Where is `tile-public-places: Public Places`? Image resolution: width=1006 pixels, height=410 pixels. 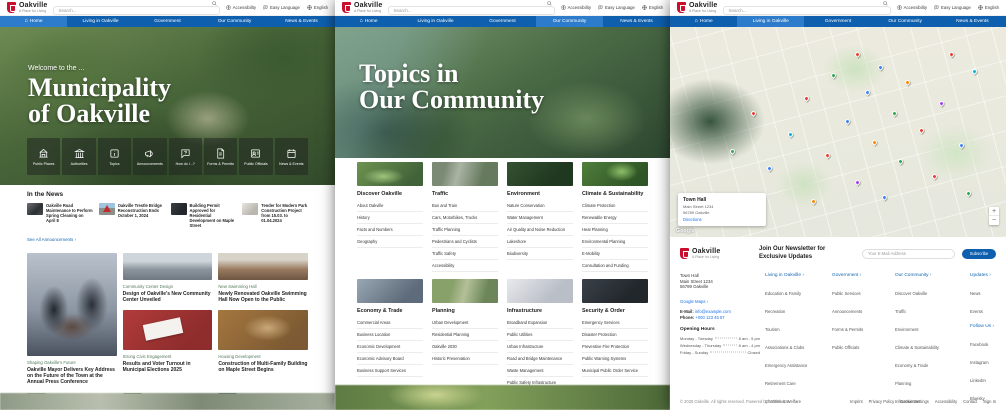 tile-public-places: Public Places is located at coordinates (44, 156).